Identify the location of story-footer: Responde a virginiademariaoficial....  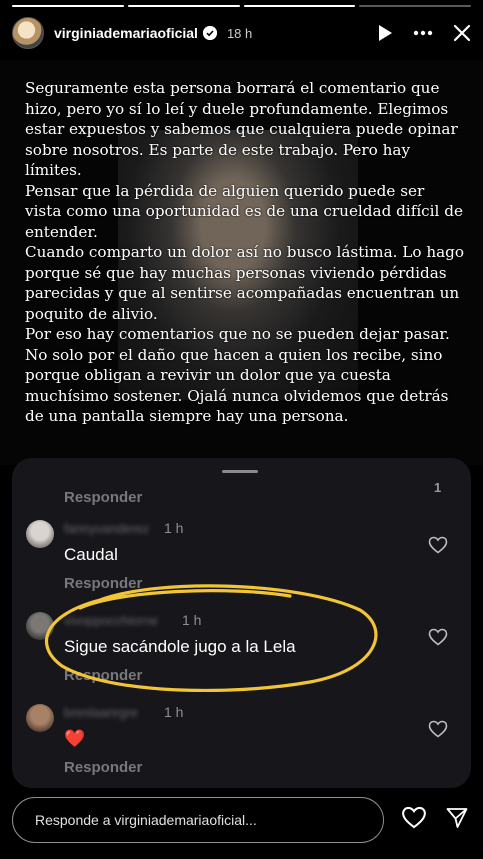
(241, 820).